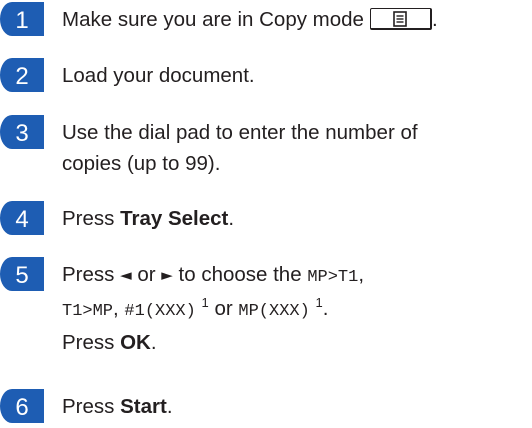 This screenshot has height=428, width=532. Describe the element at coordinates (135, 342) in the screenshot. I see `ok-key: OK` at that location.